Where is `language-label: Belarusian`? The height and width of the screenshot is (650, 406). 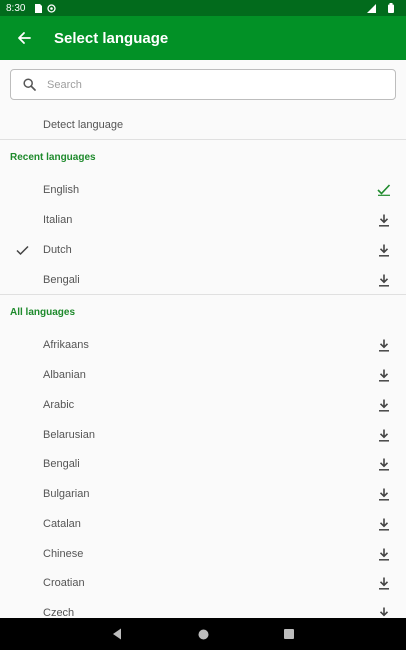 language-label: Belarusian is located at coordinates (69, 435).